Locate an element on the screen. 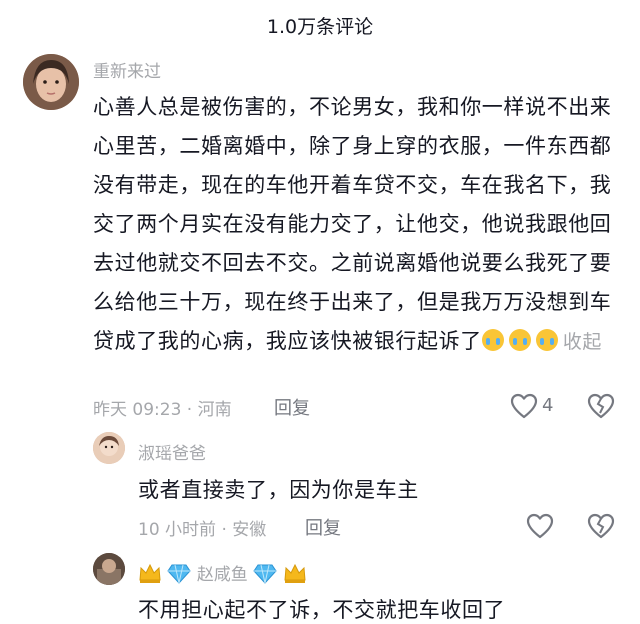  comment-username: 重新来过 is located at coordinates (127, 69).